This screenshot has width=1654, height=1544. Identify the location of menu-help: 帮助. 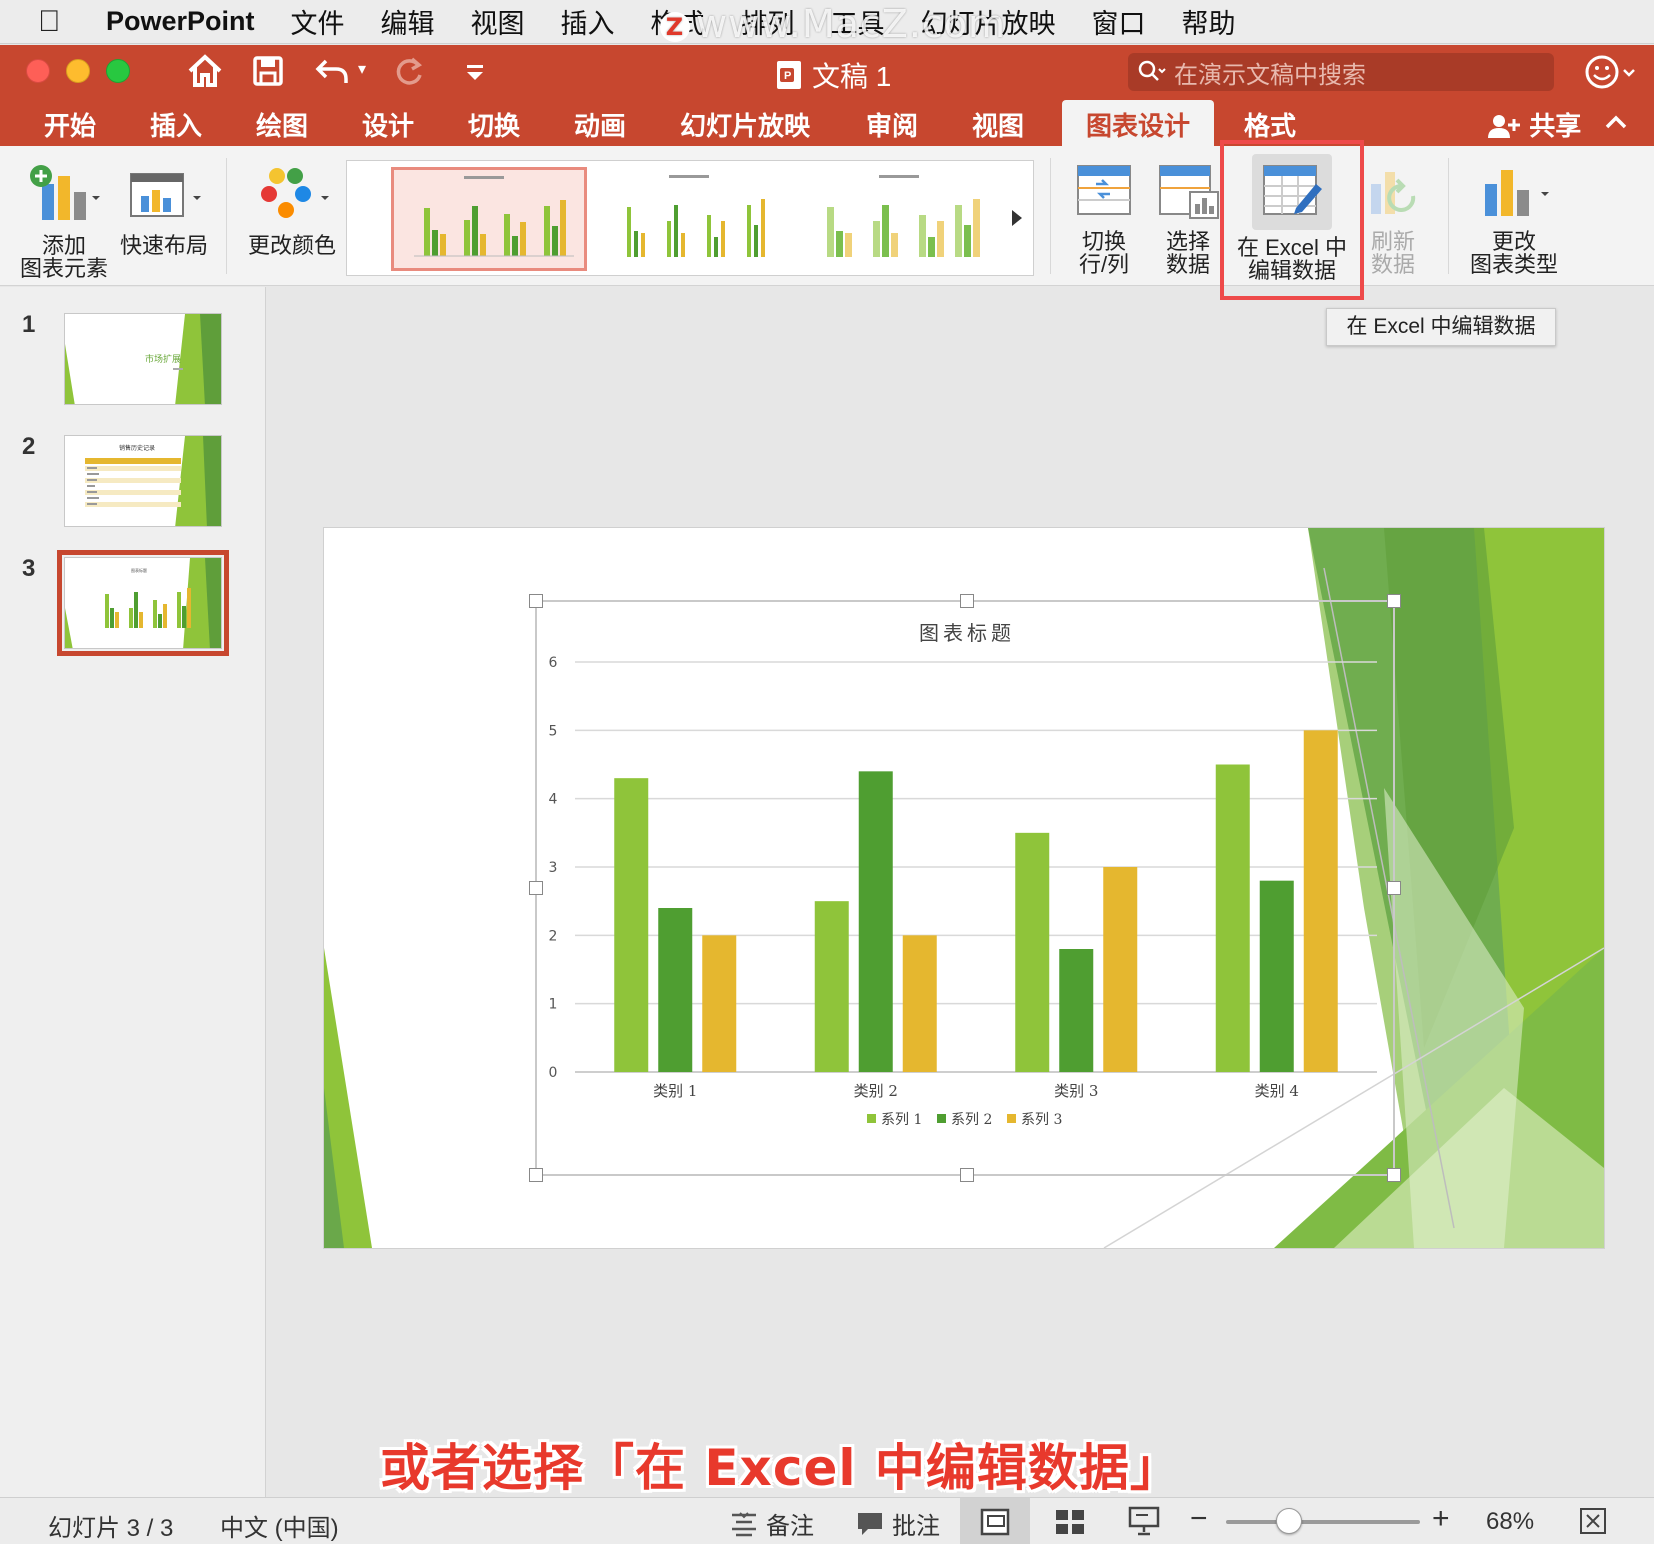
(1209, 21).